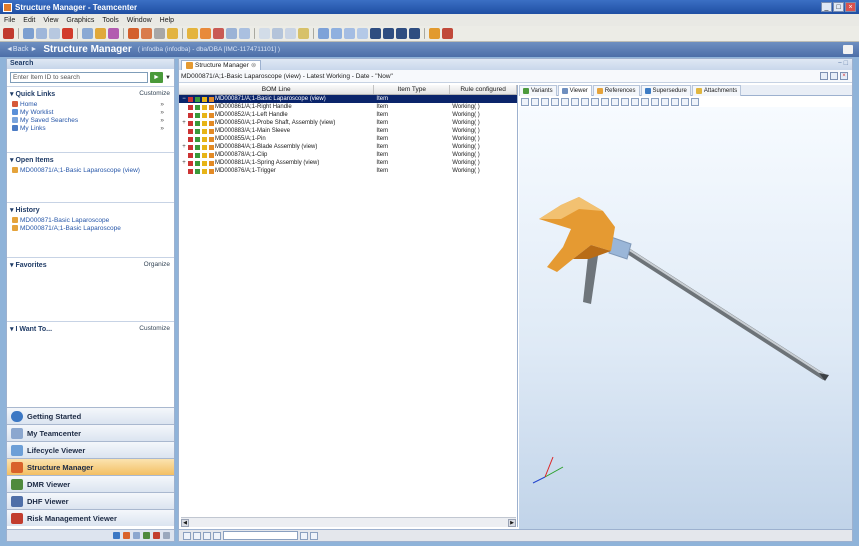  I want to click on history-item: MD000871/A;1-Basic Laparoscope, so click(90, 228).